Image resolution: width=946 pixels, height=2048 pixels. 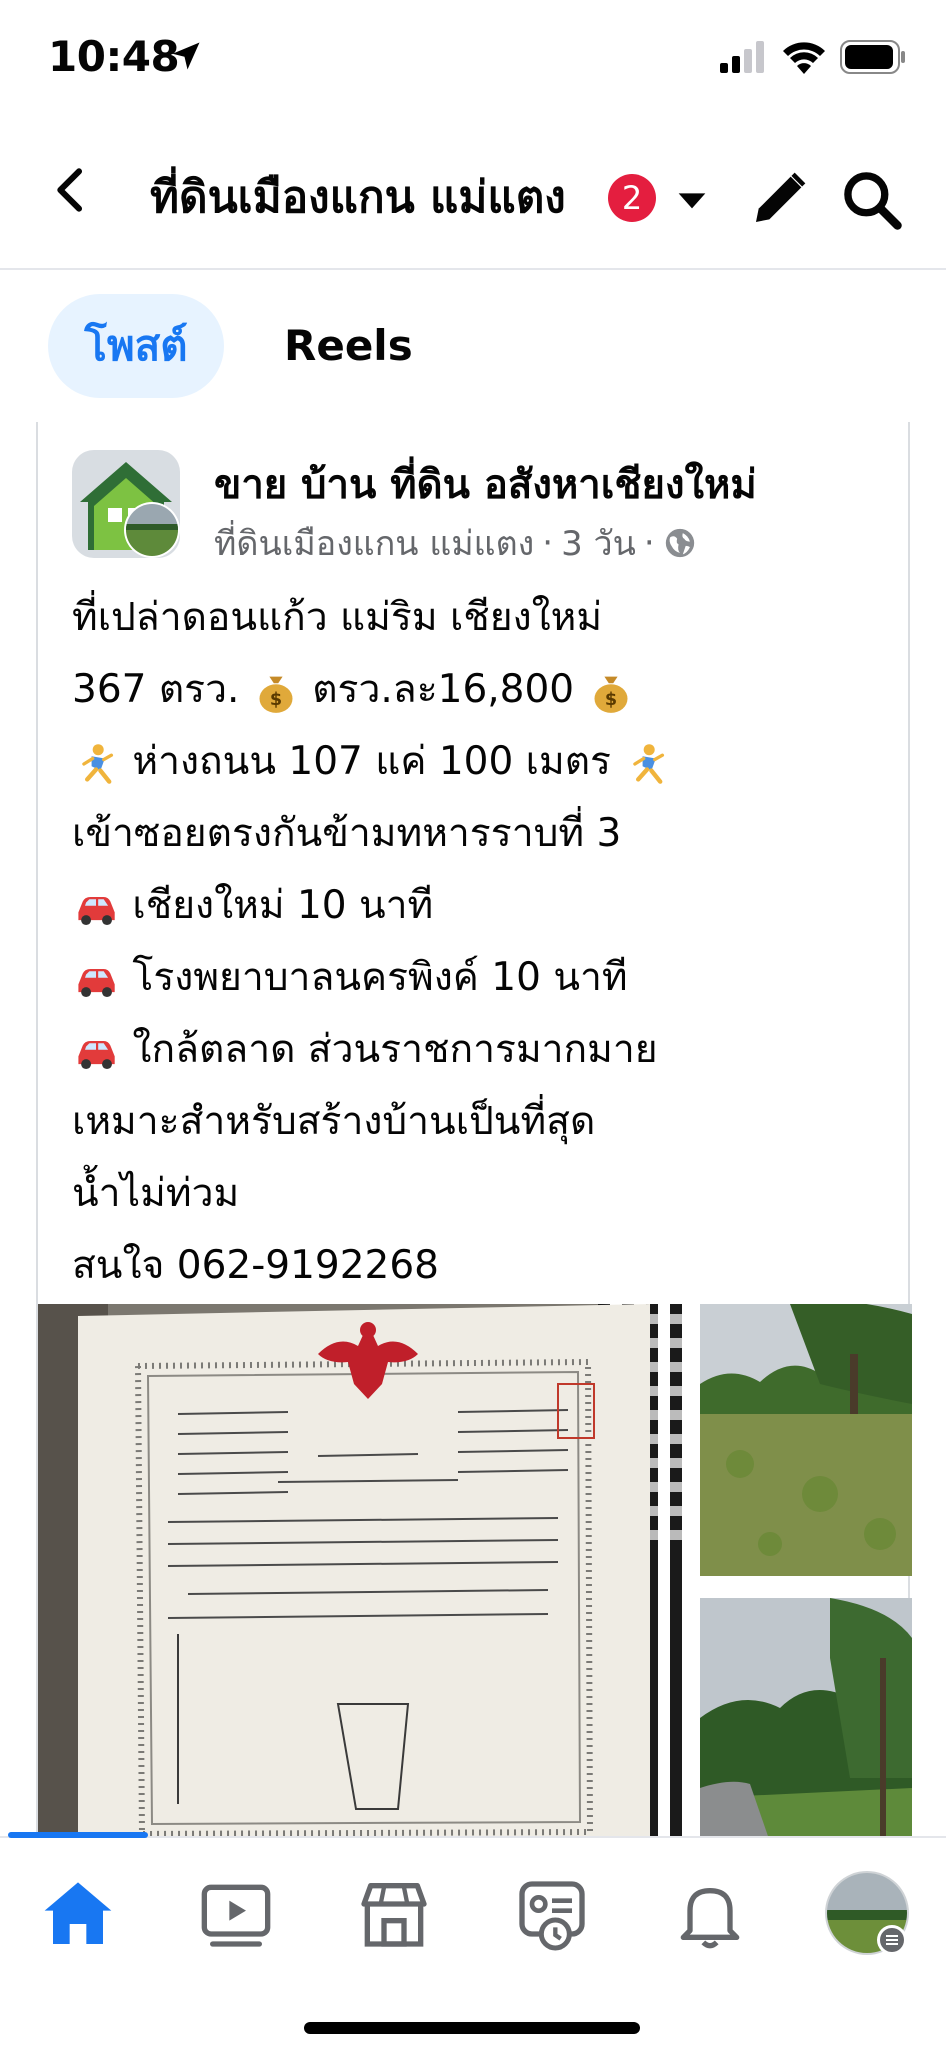 What do you see at coordinates (867, 1913) in the screenshot?
I see `profile-avatar` at bounding box center [867, 1913].